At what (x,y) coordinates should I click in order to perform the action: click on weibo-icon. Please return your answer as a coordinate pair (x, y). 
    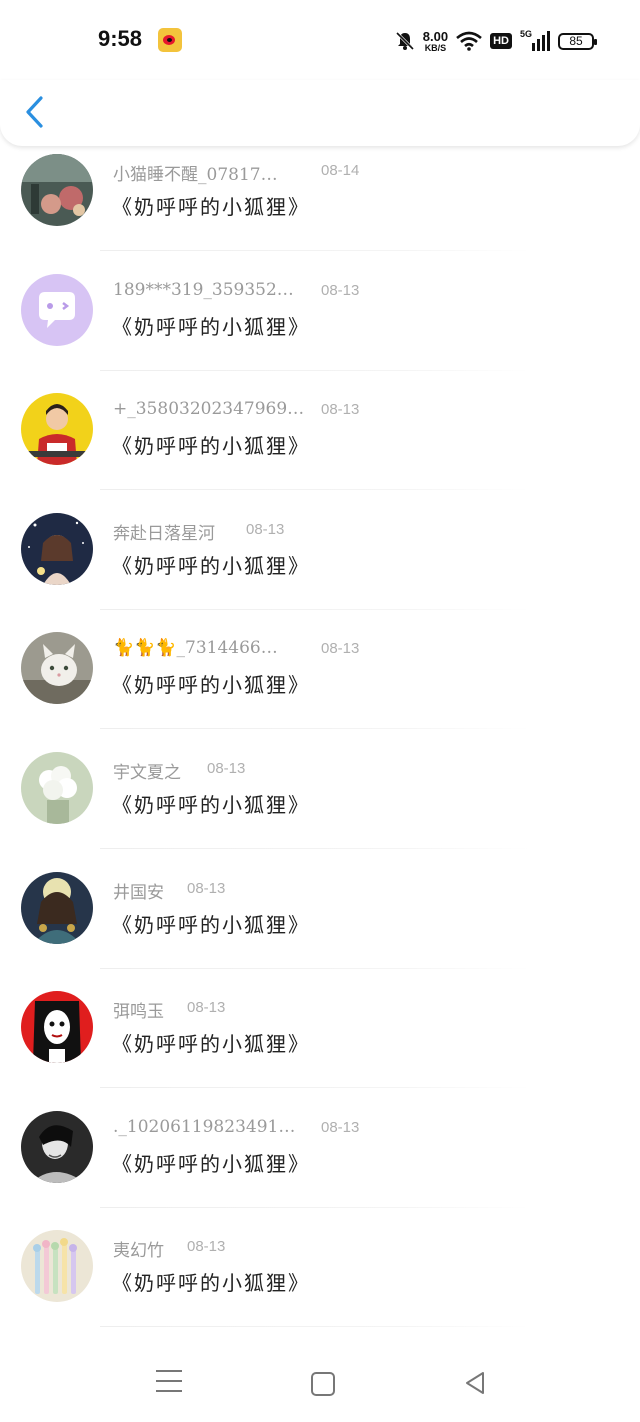
    Looking at the image, I should click on (170, 40).